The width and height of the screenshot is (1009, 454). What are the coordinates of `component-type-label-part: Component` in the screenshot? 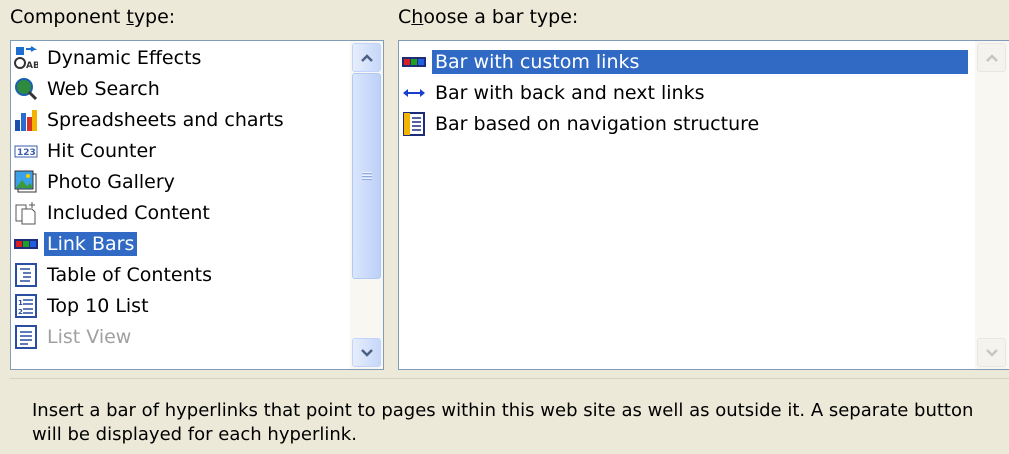 It's located at (68, 17).